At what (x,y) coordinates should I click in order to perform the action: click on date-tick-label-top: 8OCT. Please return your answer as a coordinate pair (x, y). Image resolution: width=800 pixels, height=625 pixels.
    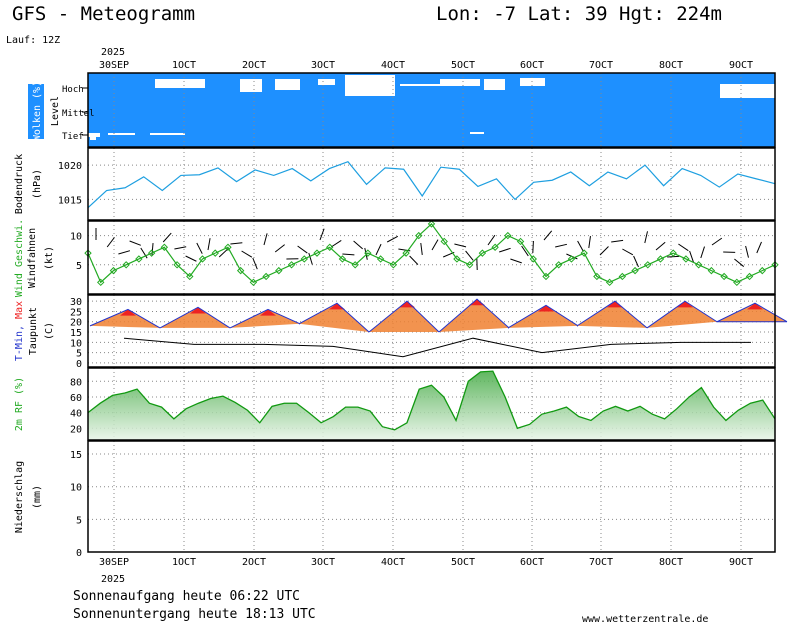
    Looking at the image, I should click on (671, 65).